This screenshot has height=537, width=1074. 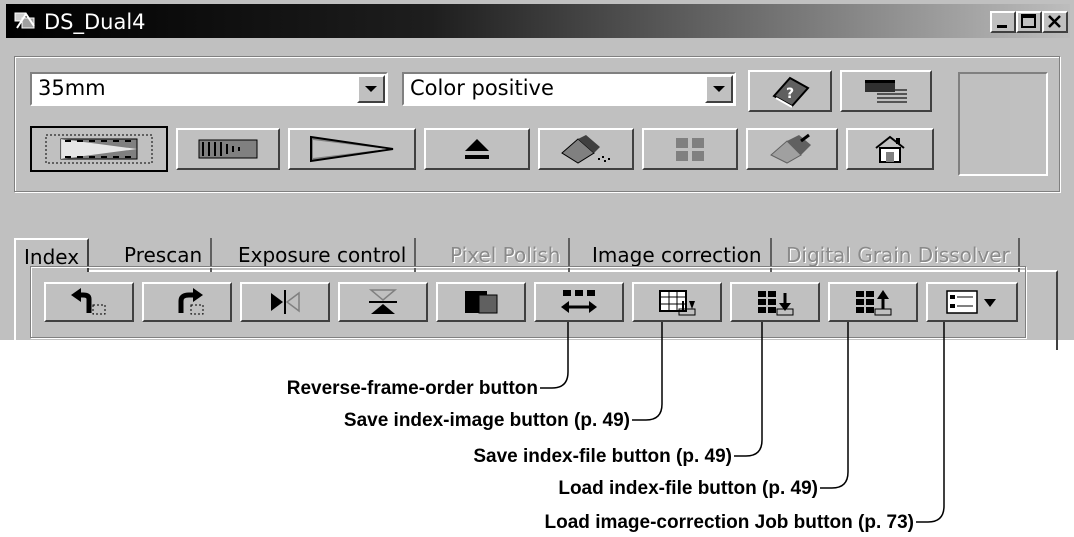 What do you see at coordinates (412, 388) in the screenshot?
I see `callout-reverse-frame-order: Reverse-frame-order button` at bounding box center [412, 388].